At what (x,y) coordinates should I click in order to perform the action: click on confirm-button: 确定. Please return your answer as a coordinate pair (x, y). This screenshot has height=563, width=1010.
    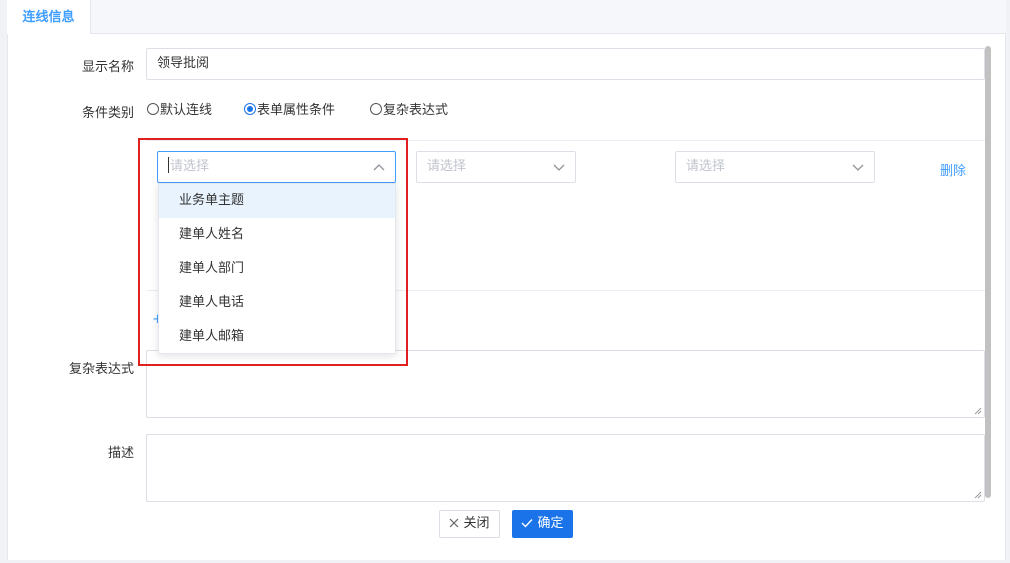
    Looking at the image, I should click on (542, 524).